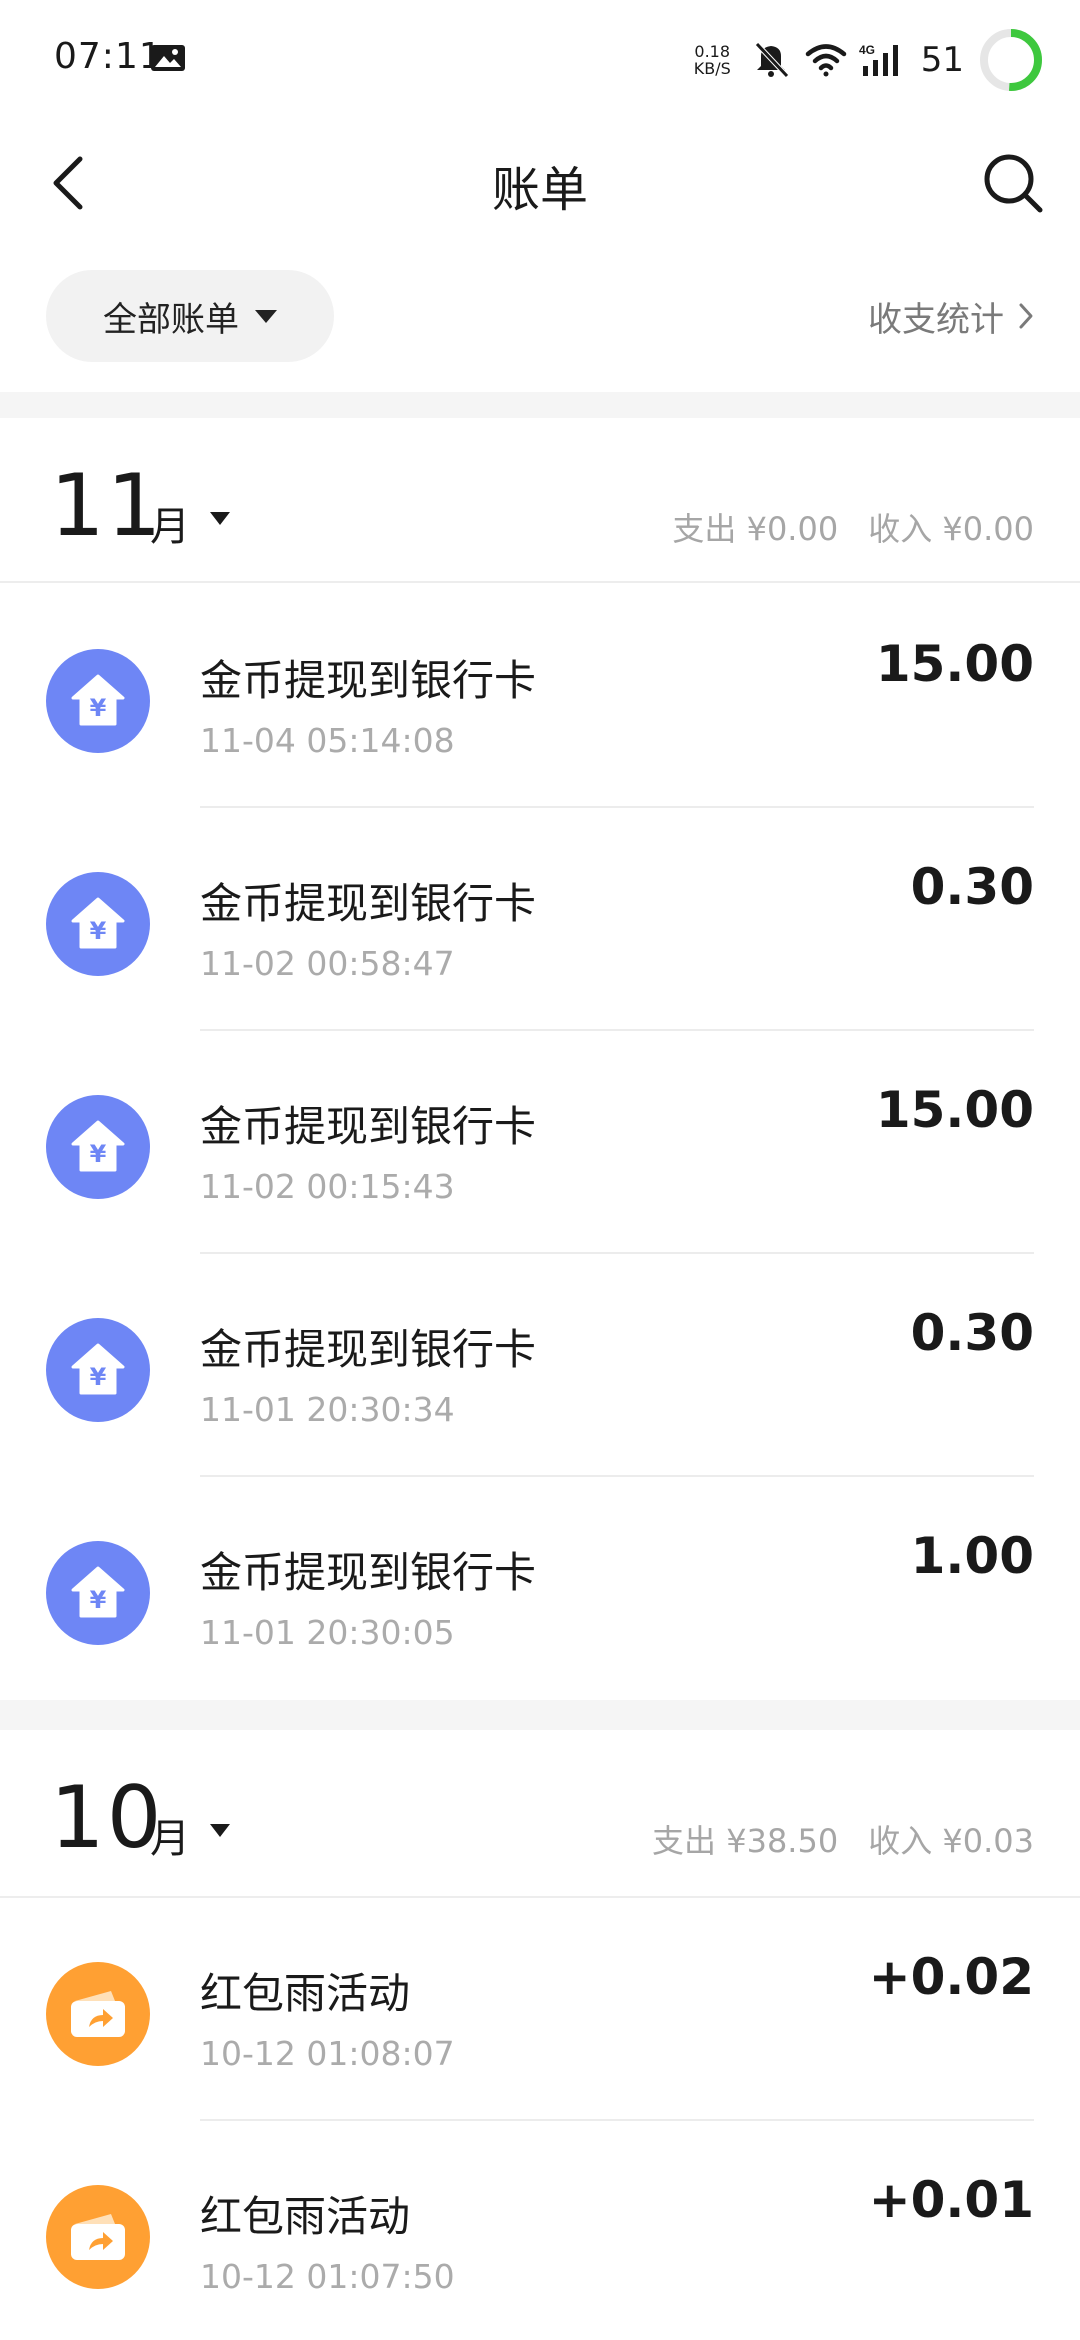 The height and width of the screenshot is (2340, 1080). I want to click on transaction-amount: +0.02, so click(951, 1977).